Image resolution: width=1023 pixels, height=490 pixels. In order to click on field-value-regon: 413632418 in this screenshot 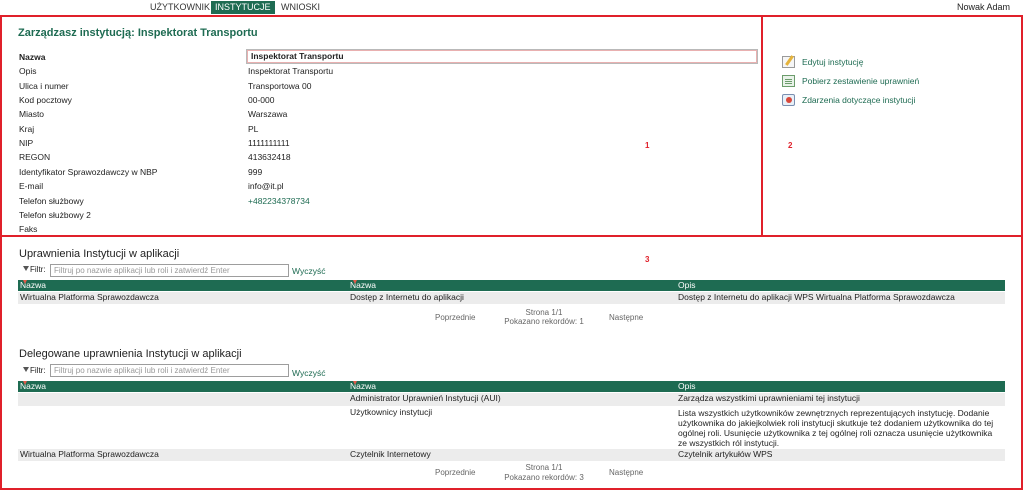, I will do `click(269, 157)`.